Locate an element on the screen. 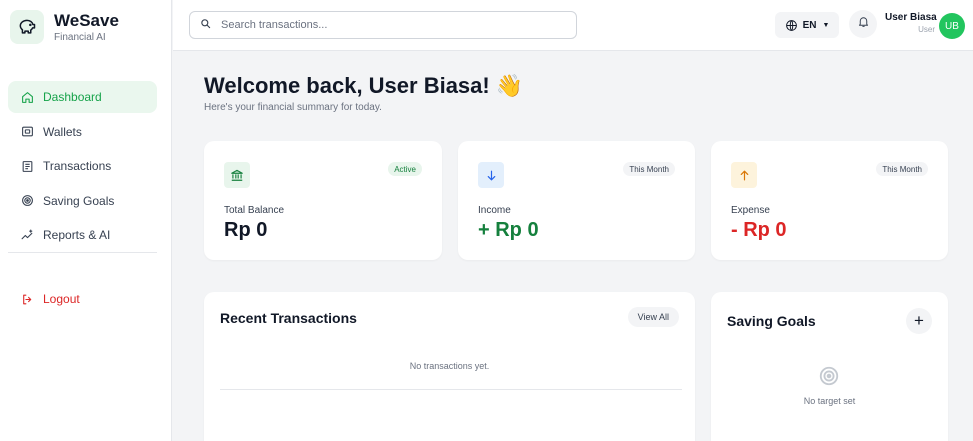 The image size is (973, 441). expense-label: Expense is located at coordinates (750, 210).